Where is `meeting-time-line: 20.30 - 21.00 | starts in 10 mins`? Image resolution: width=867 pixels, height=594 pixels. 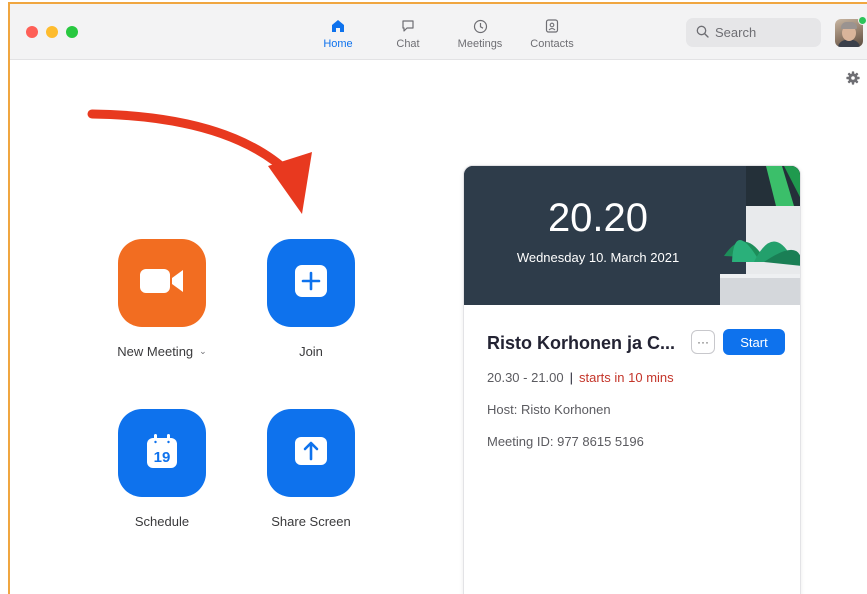 meeting-time-line: 20.30 - 21.00 | starts in 10 mins is located at coordinates (580, 377).